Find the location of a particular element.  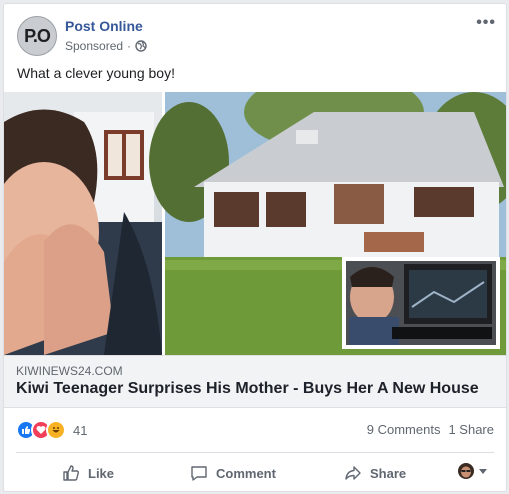

reactions-summary: 41 is located at coordinates (51, 430).